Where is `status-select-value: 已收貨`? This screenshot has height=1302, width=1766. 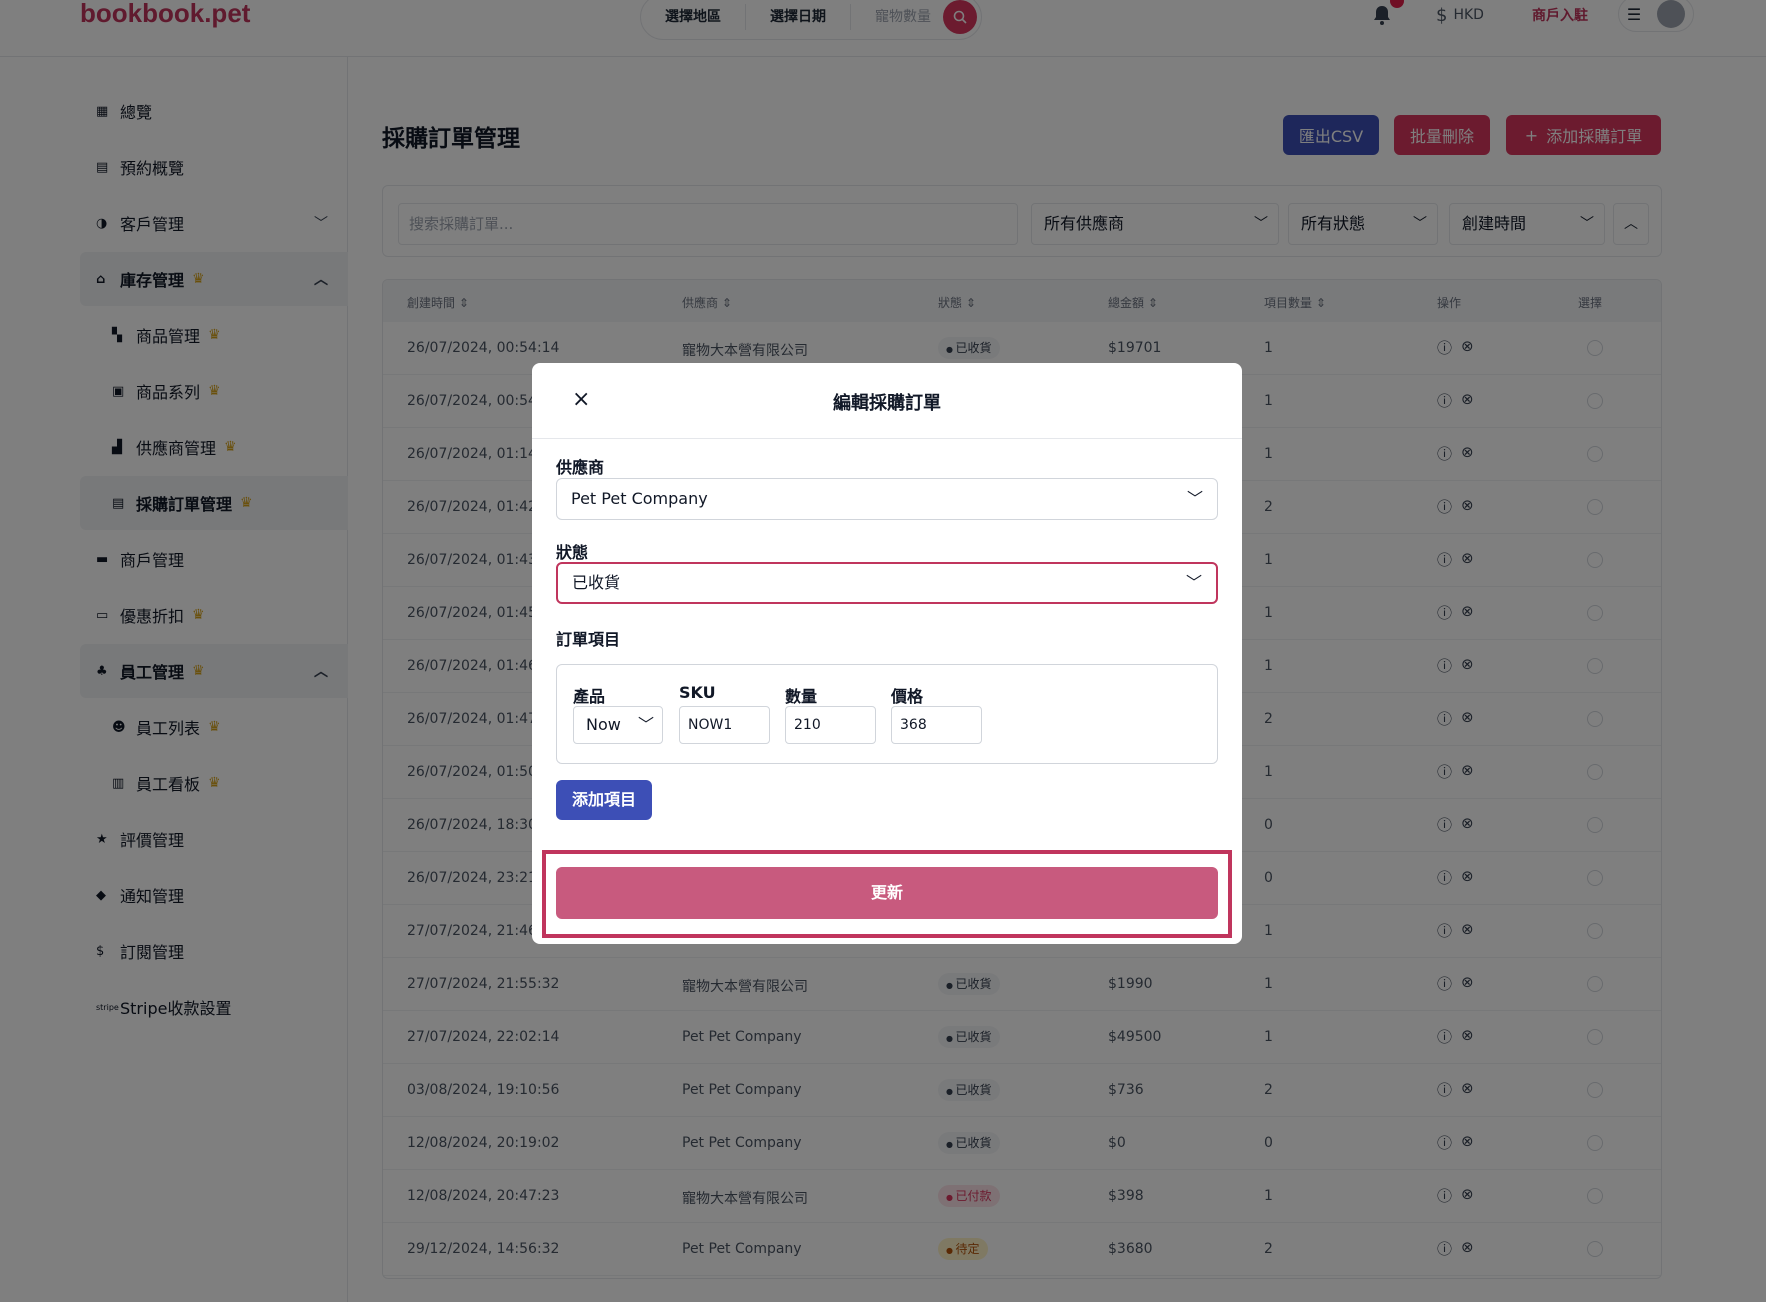
status-select-value: 已收貨 is located at coordinates (596, 582).